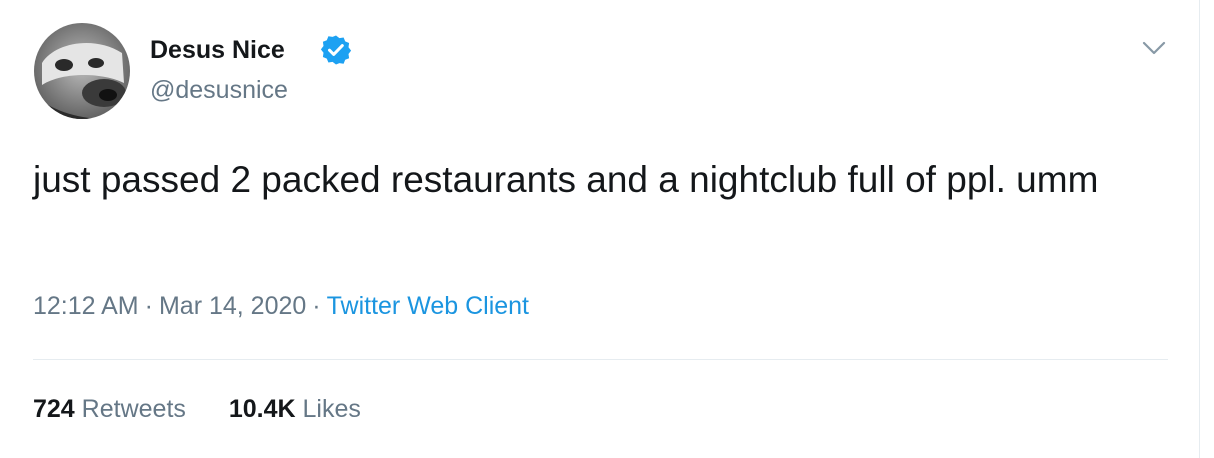 The width and height of the screenshot is (1214, 458). I want to click on avatar-image, so click(82, 71).